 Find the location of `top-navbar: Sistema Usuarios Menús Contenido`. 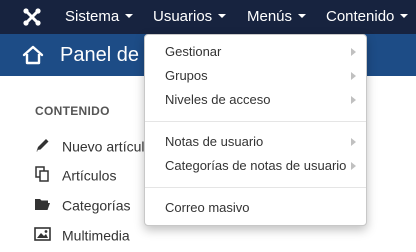

top-navbar: Sistema Usuarios Menús Contenido is located at coordinates (208, 17).